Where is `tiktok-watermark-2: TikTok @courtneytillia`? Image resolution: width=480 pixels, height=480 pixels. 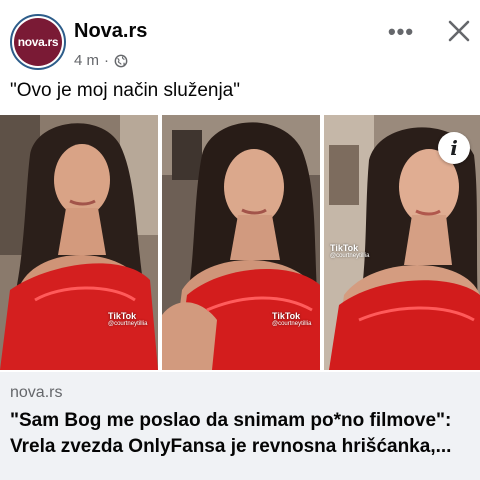 tiktok-watermark-2: TikTok @courtneytillia is located at coordinates (292, 319).